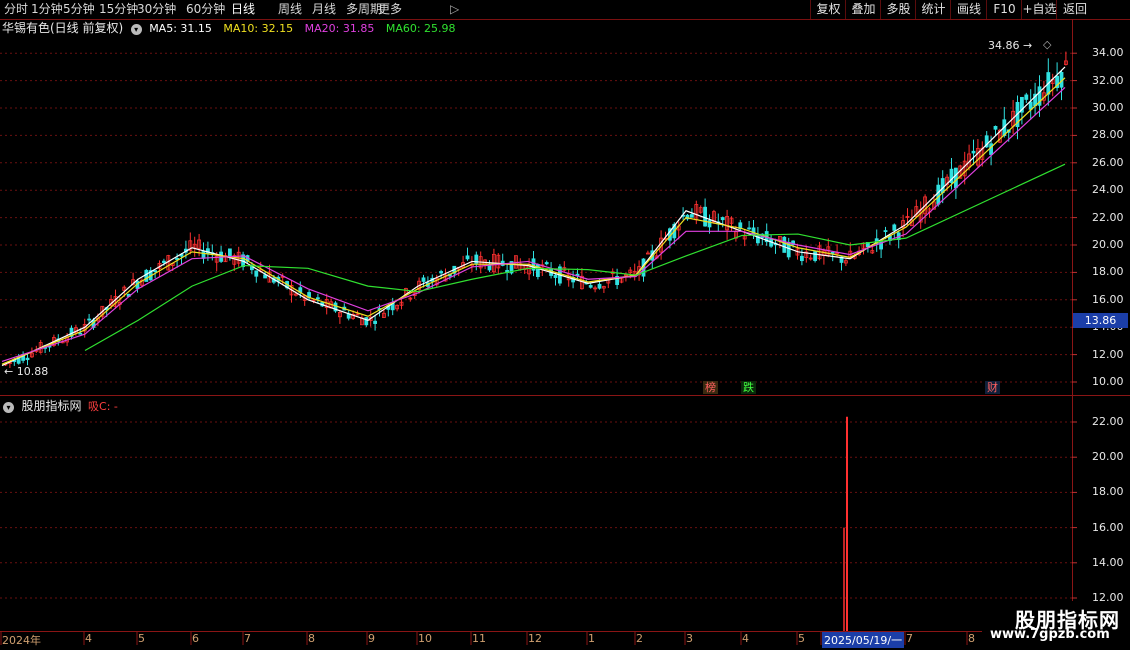 This screenshot has width=1130, height=650. I want to click on toolbar-button-1: 叠加, so click(863, 9).